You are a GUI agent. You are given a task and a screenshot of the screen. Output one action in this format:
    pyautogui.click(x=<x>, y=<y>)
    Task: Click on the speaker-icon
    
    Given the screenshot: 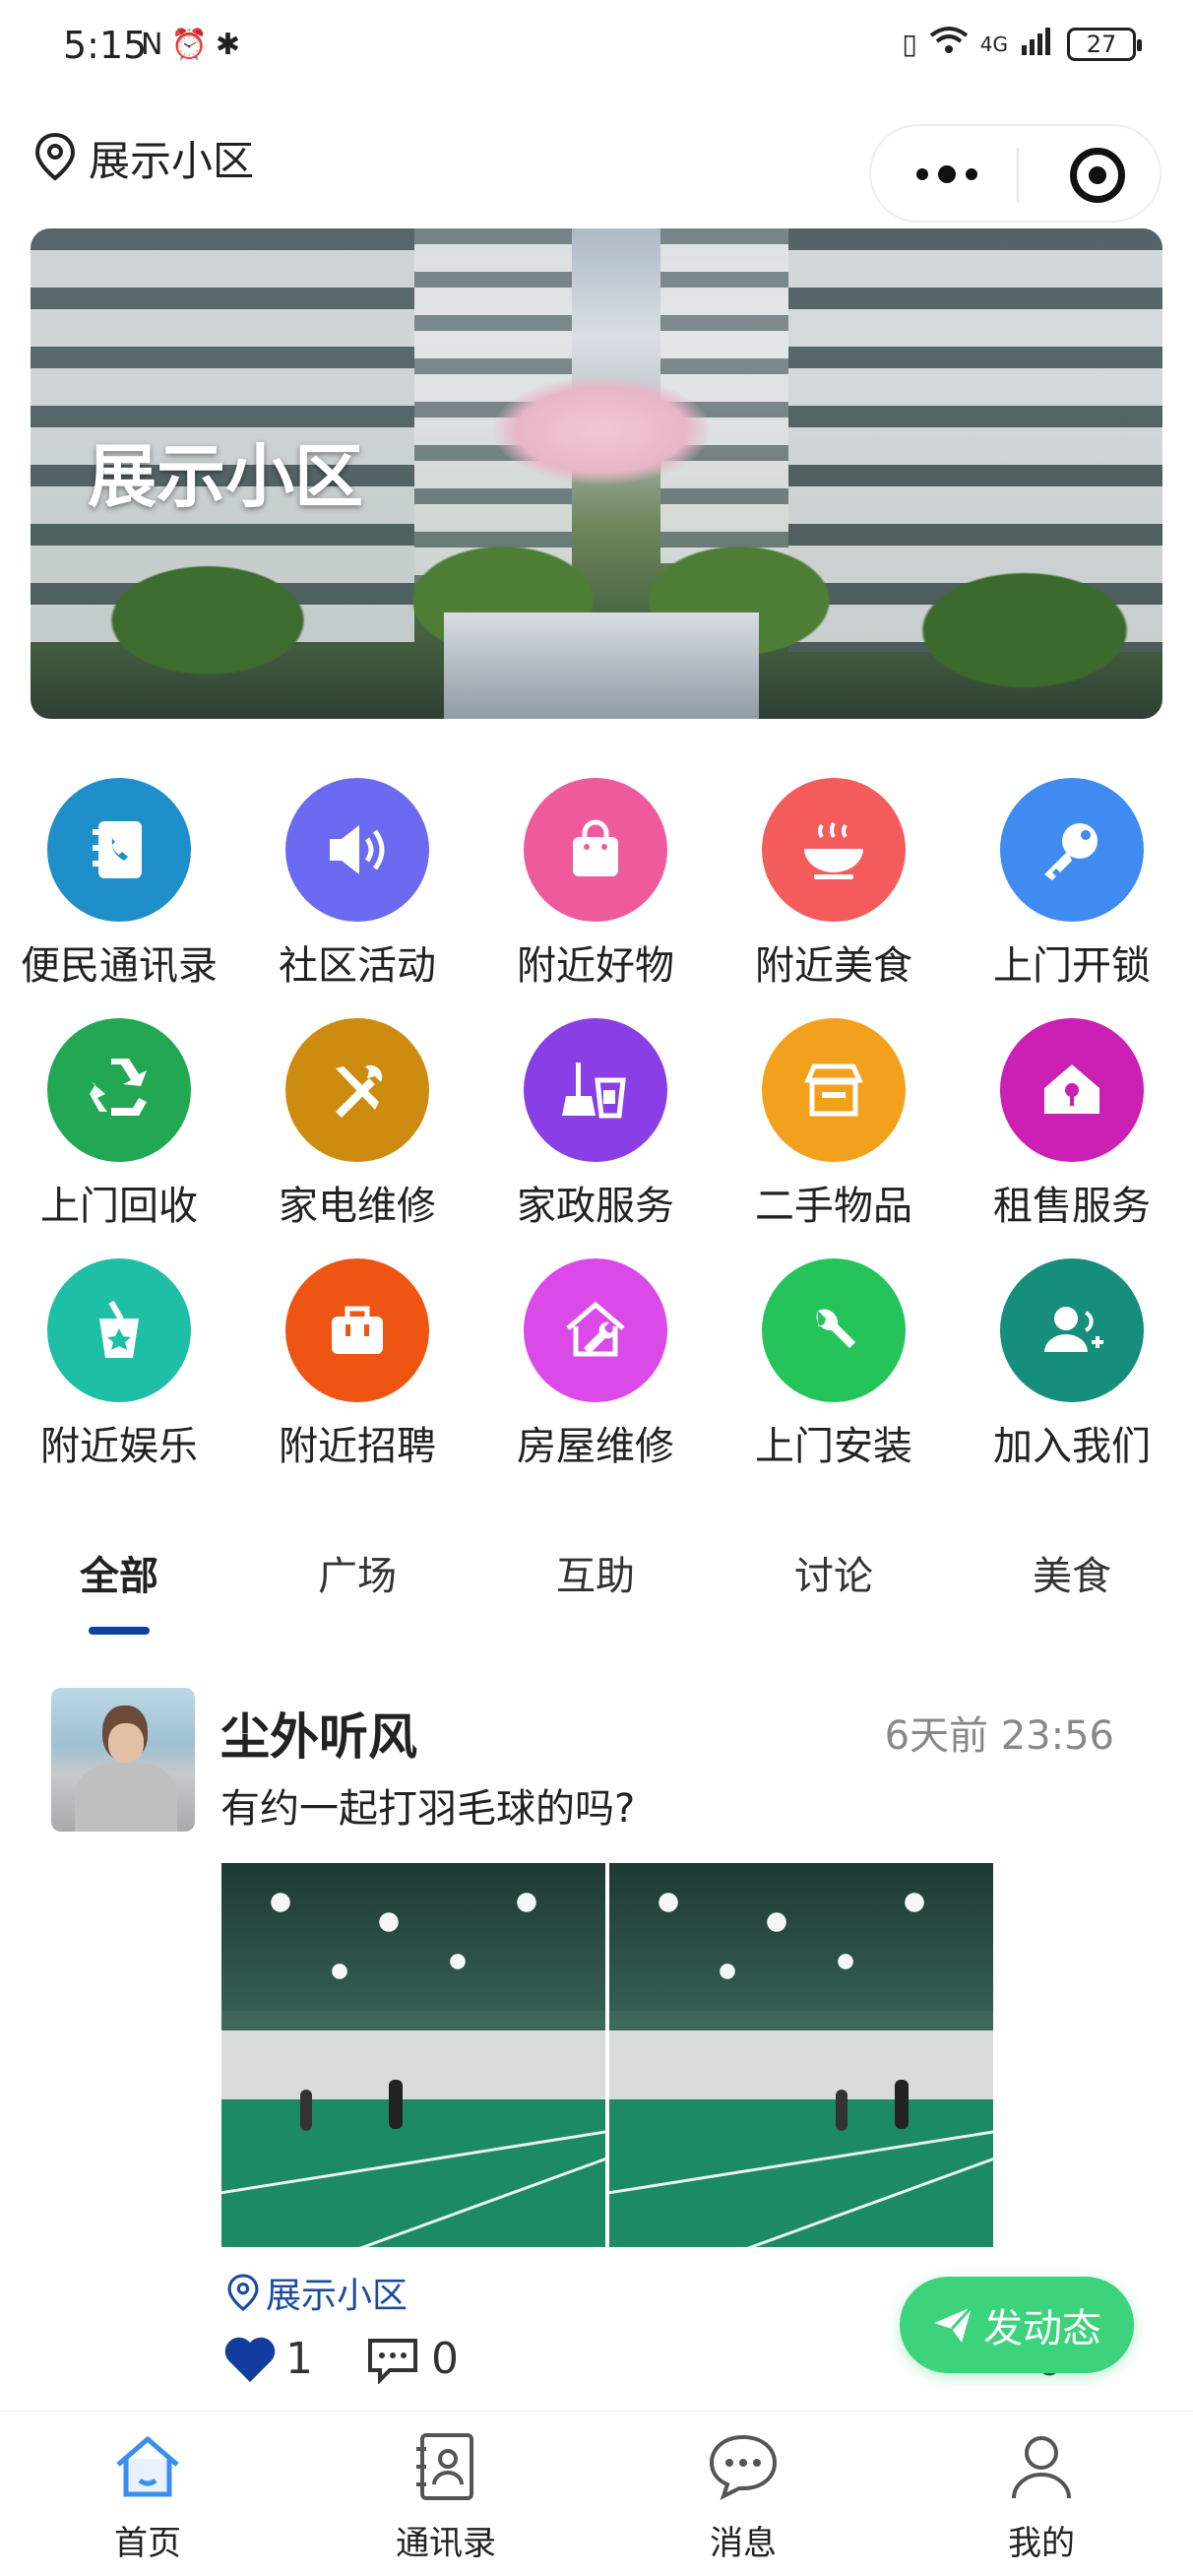 What is the action you would take?
    pyautogui.click(x=357, y=849)
    